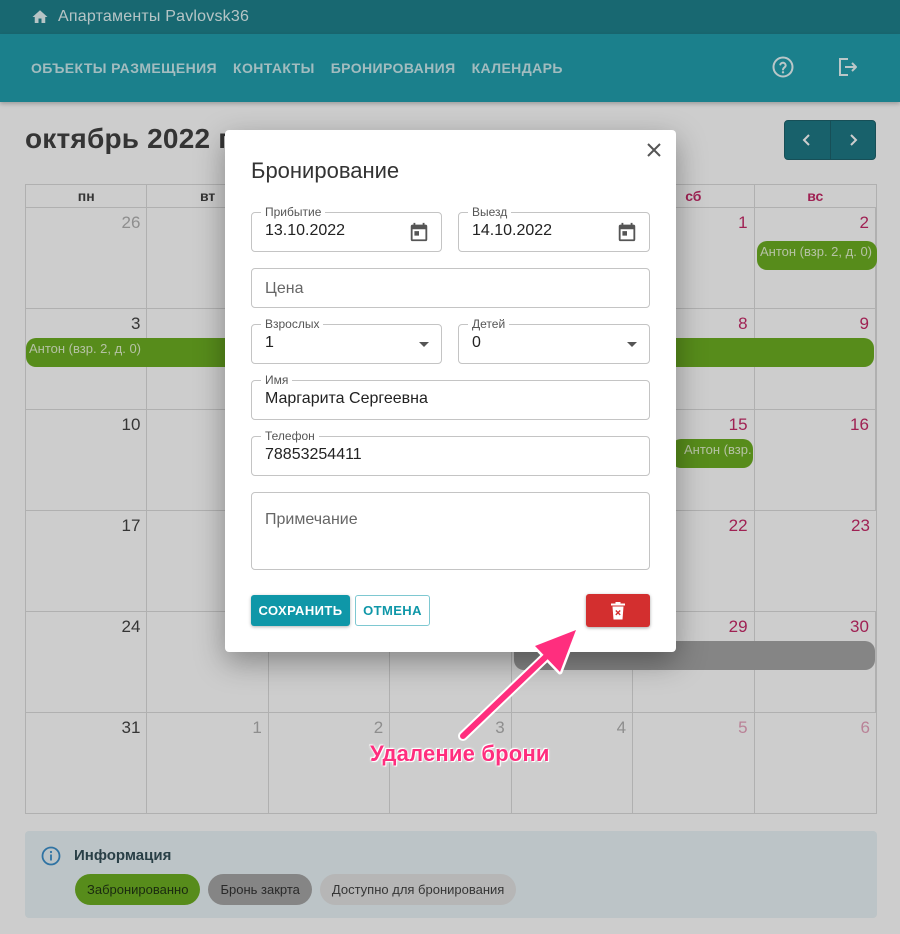 The height and width of the screenshot is (934, 900). What do you see at coordinates (654, 150) in the screenshot?
I see `close-icon` at bounding box center [654, 150].